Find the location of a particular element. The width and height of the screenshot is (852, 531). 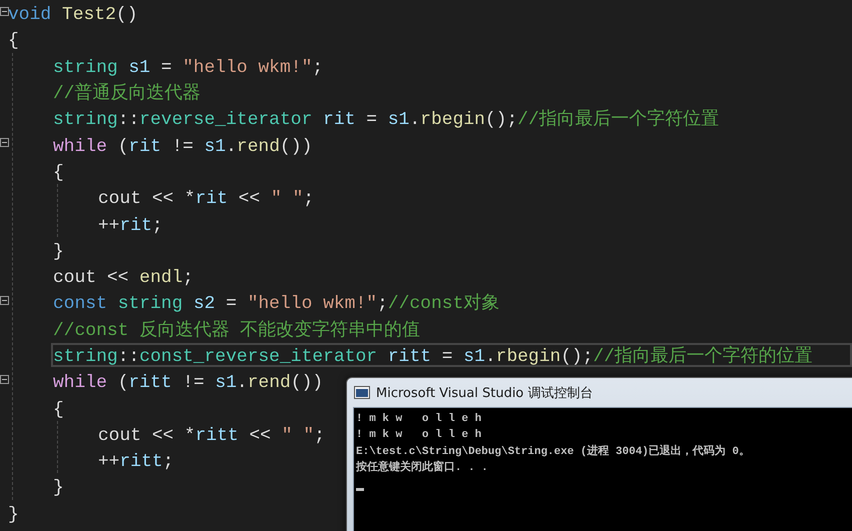

code-line: cout << endl; is located at coordinates (123, 277).